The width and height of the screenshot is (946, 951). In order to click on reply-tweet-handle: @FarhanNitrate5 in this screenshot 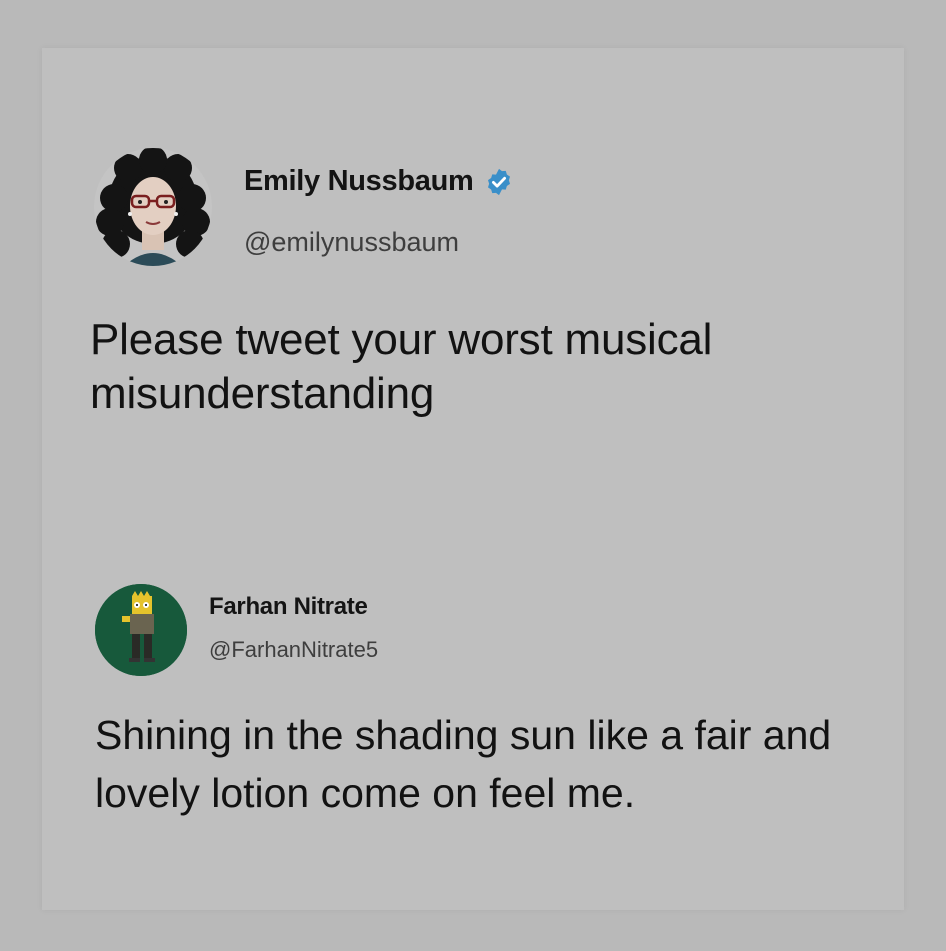, I will do `click(293, 650)`.